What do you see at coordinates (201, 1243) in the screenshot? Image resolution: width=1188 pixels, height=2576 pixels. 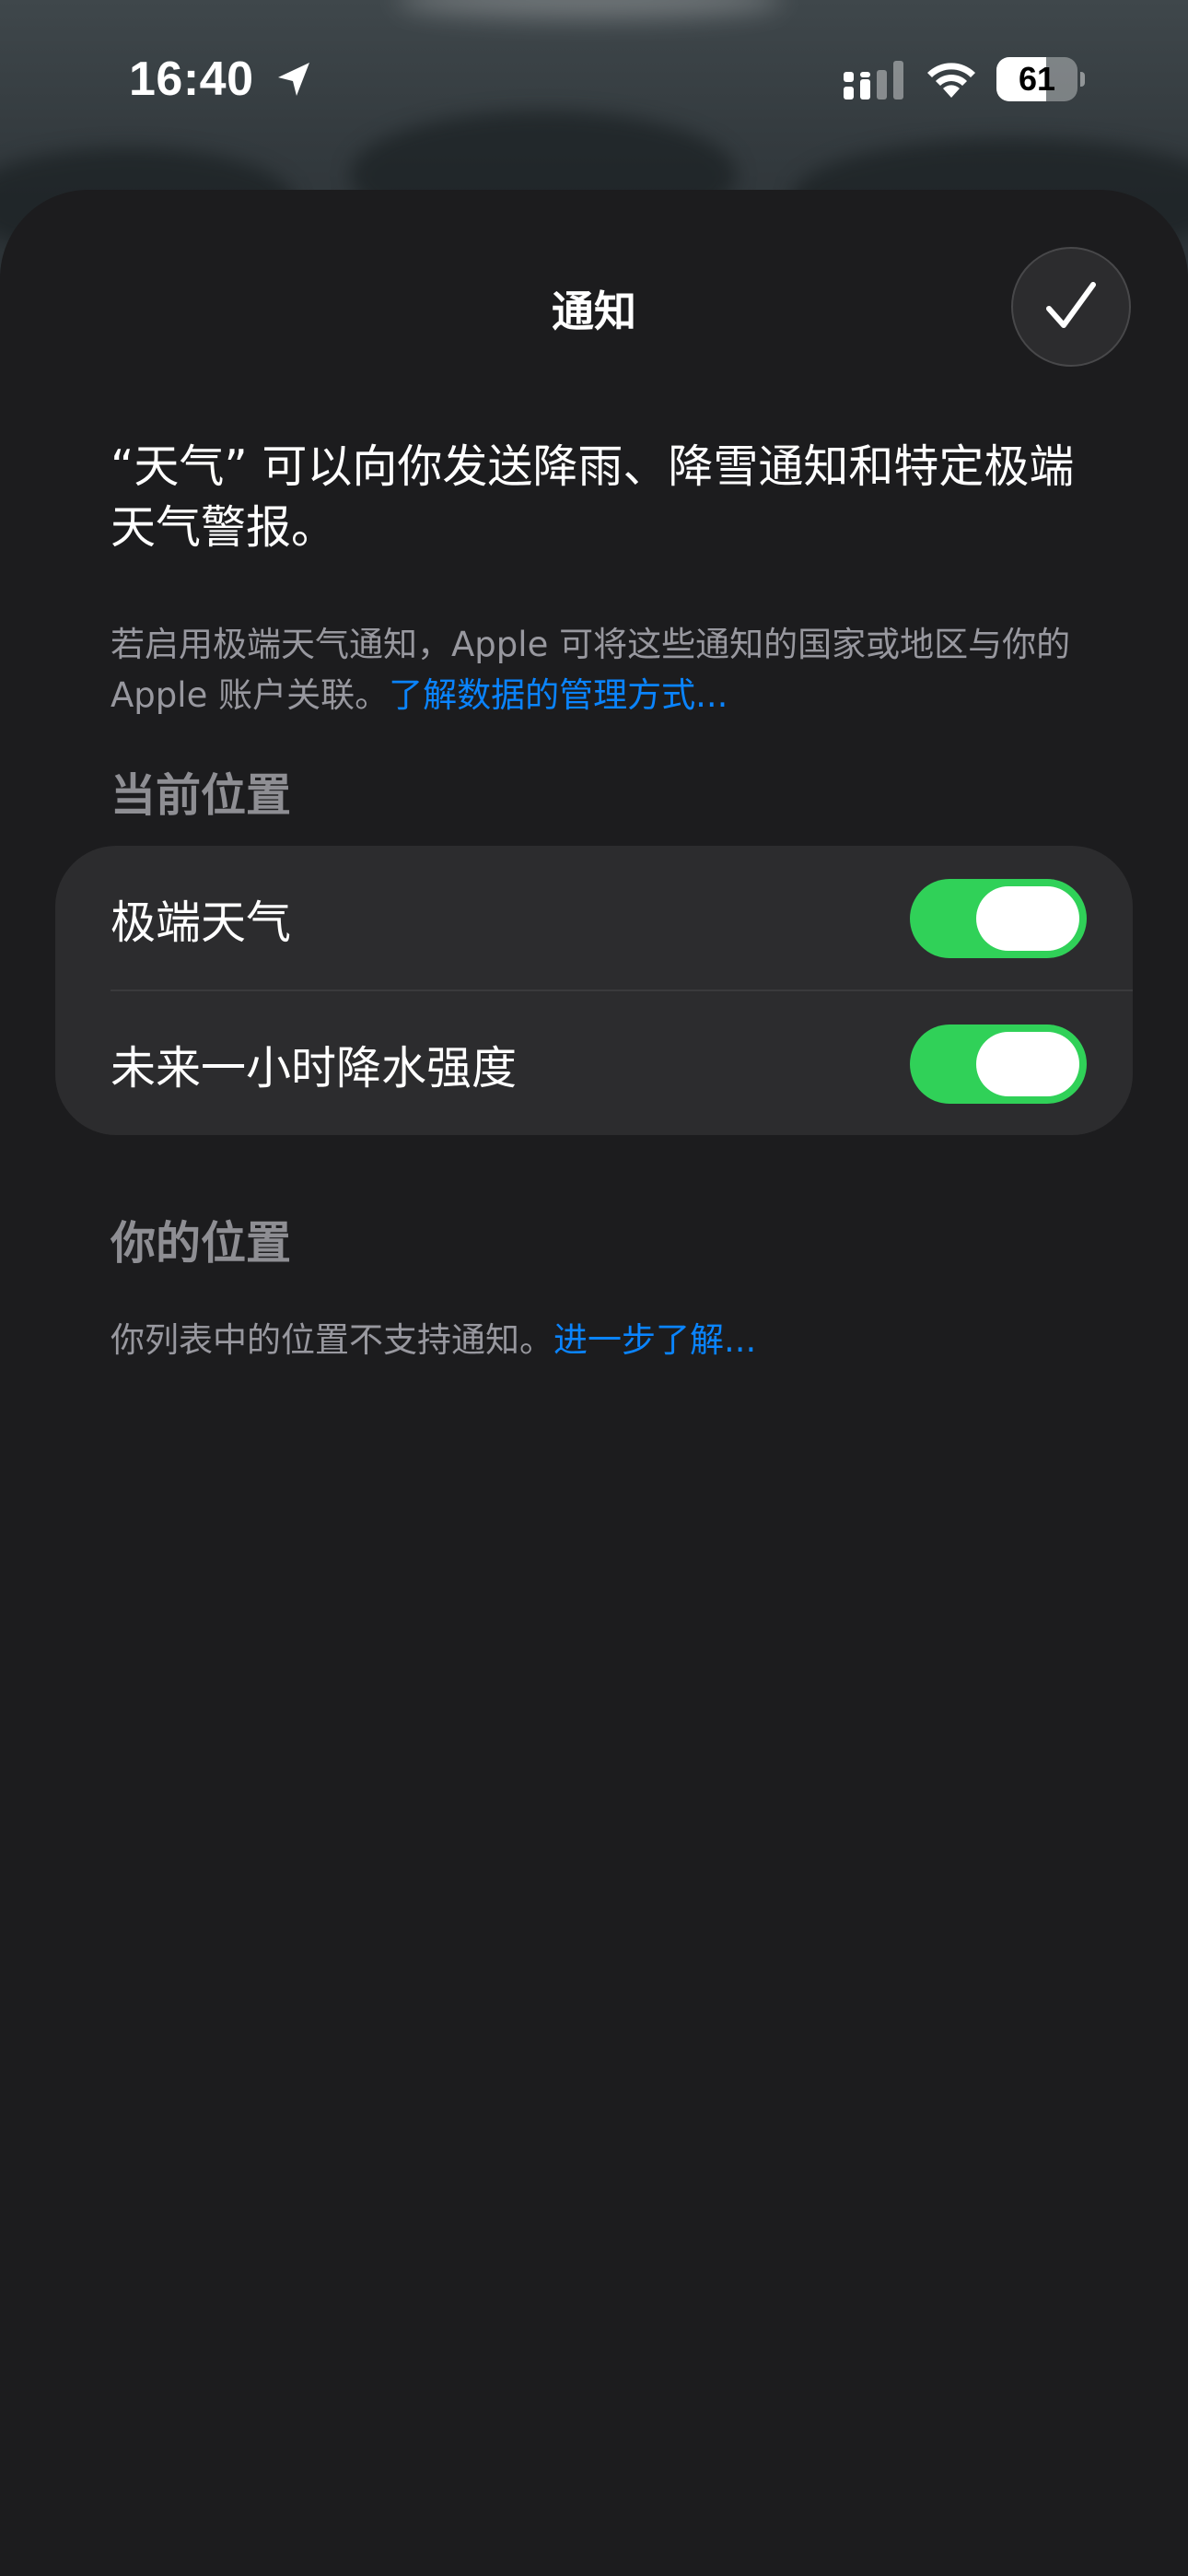 I see `your-locations-header: 你的位置` at bounding box center [201, 1243].